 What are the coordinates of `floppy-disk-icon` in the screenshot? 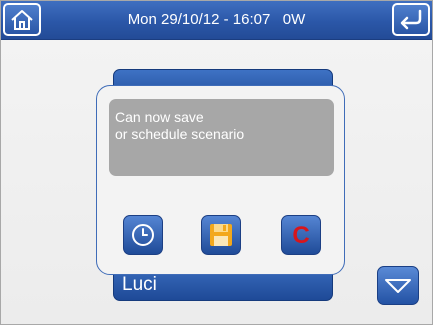 It's located at (221, 235).